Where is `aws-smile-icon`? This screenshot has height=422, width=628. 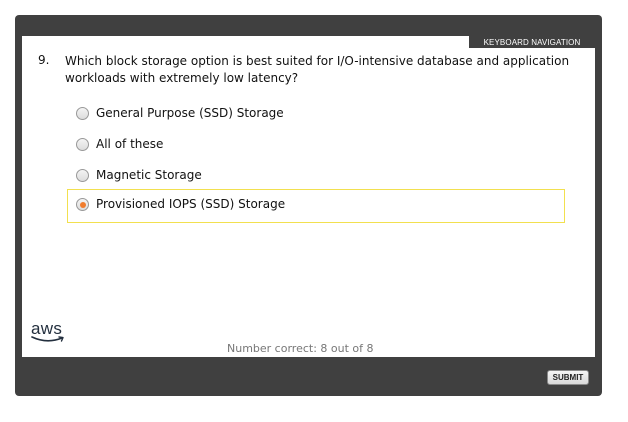
aws-smile-icon is located at coordinates (47, 339).